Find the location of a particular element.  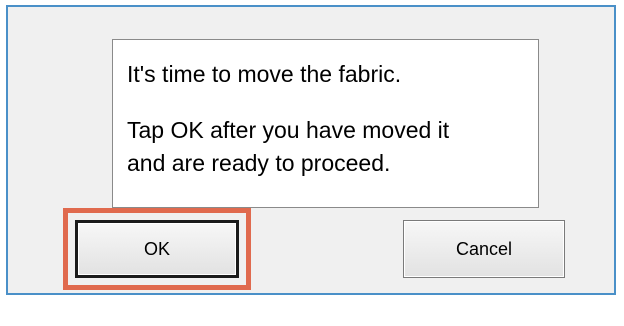

message-line-3: and are ready to proceed. is located at coordinates (259, 163).